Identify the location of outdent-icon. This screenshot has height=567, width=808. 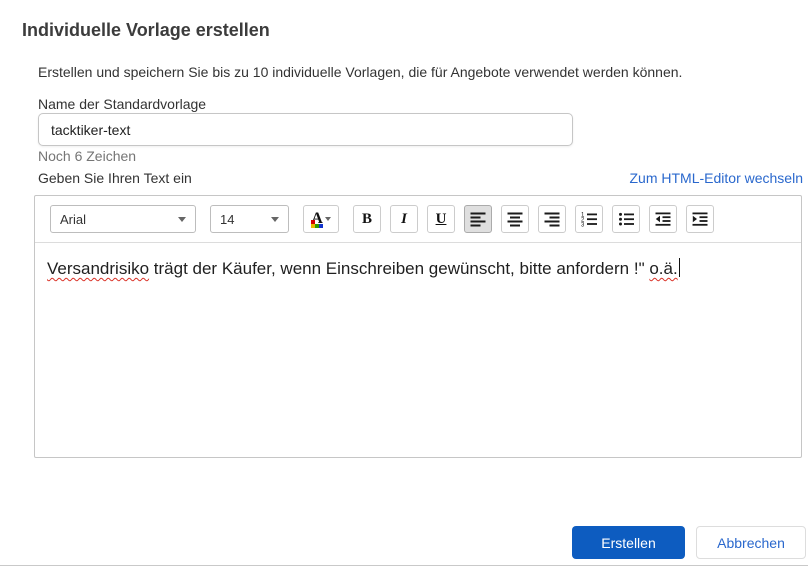
(663, 219).